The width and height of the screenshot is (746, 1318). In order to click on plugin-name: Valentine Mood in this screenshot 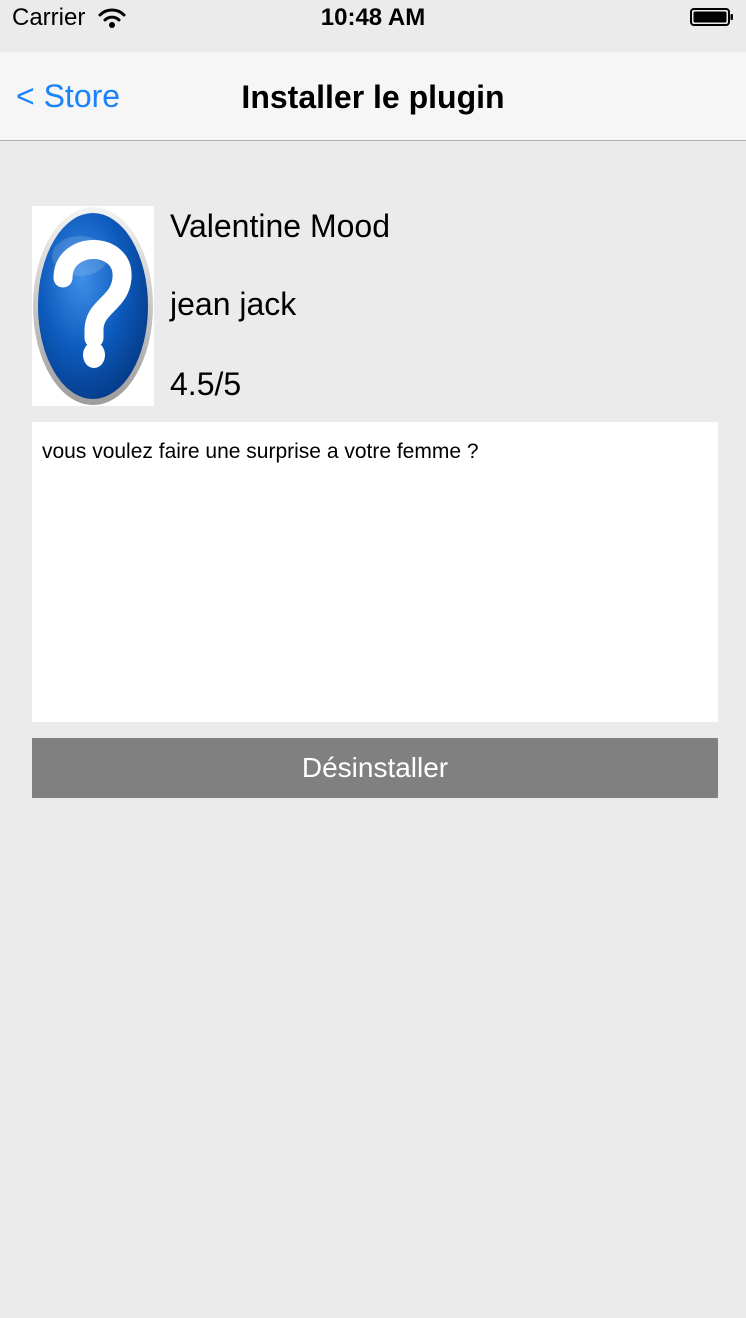, I will do `click(280, 226)`.